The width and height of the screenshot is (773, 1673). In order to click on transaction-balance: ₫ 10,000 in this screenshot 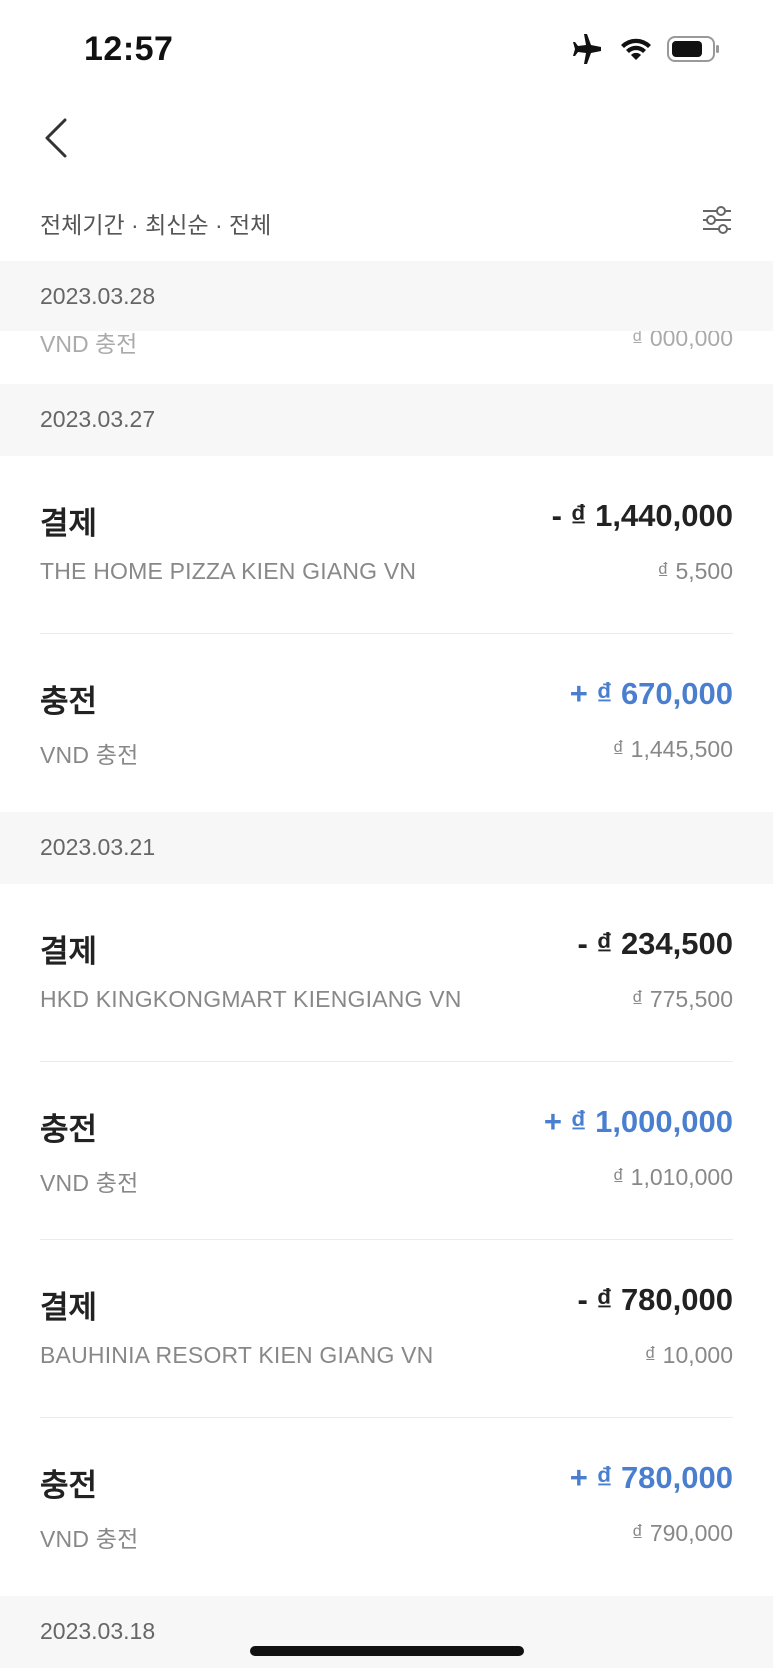, I will do `click(688, 1355)`.